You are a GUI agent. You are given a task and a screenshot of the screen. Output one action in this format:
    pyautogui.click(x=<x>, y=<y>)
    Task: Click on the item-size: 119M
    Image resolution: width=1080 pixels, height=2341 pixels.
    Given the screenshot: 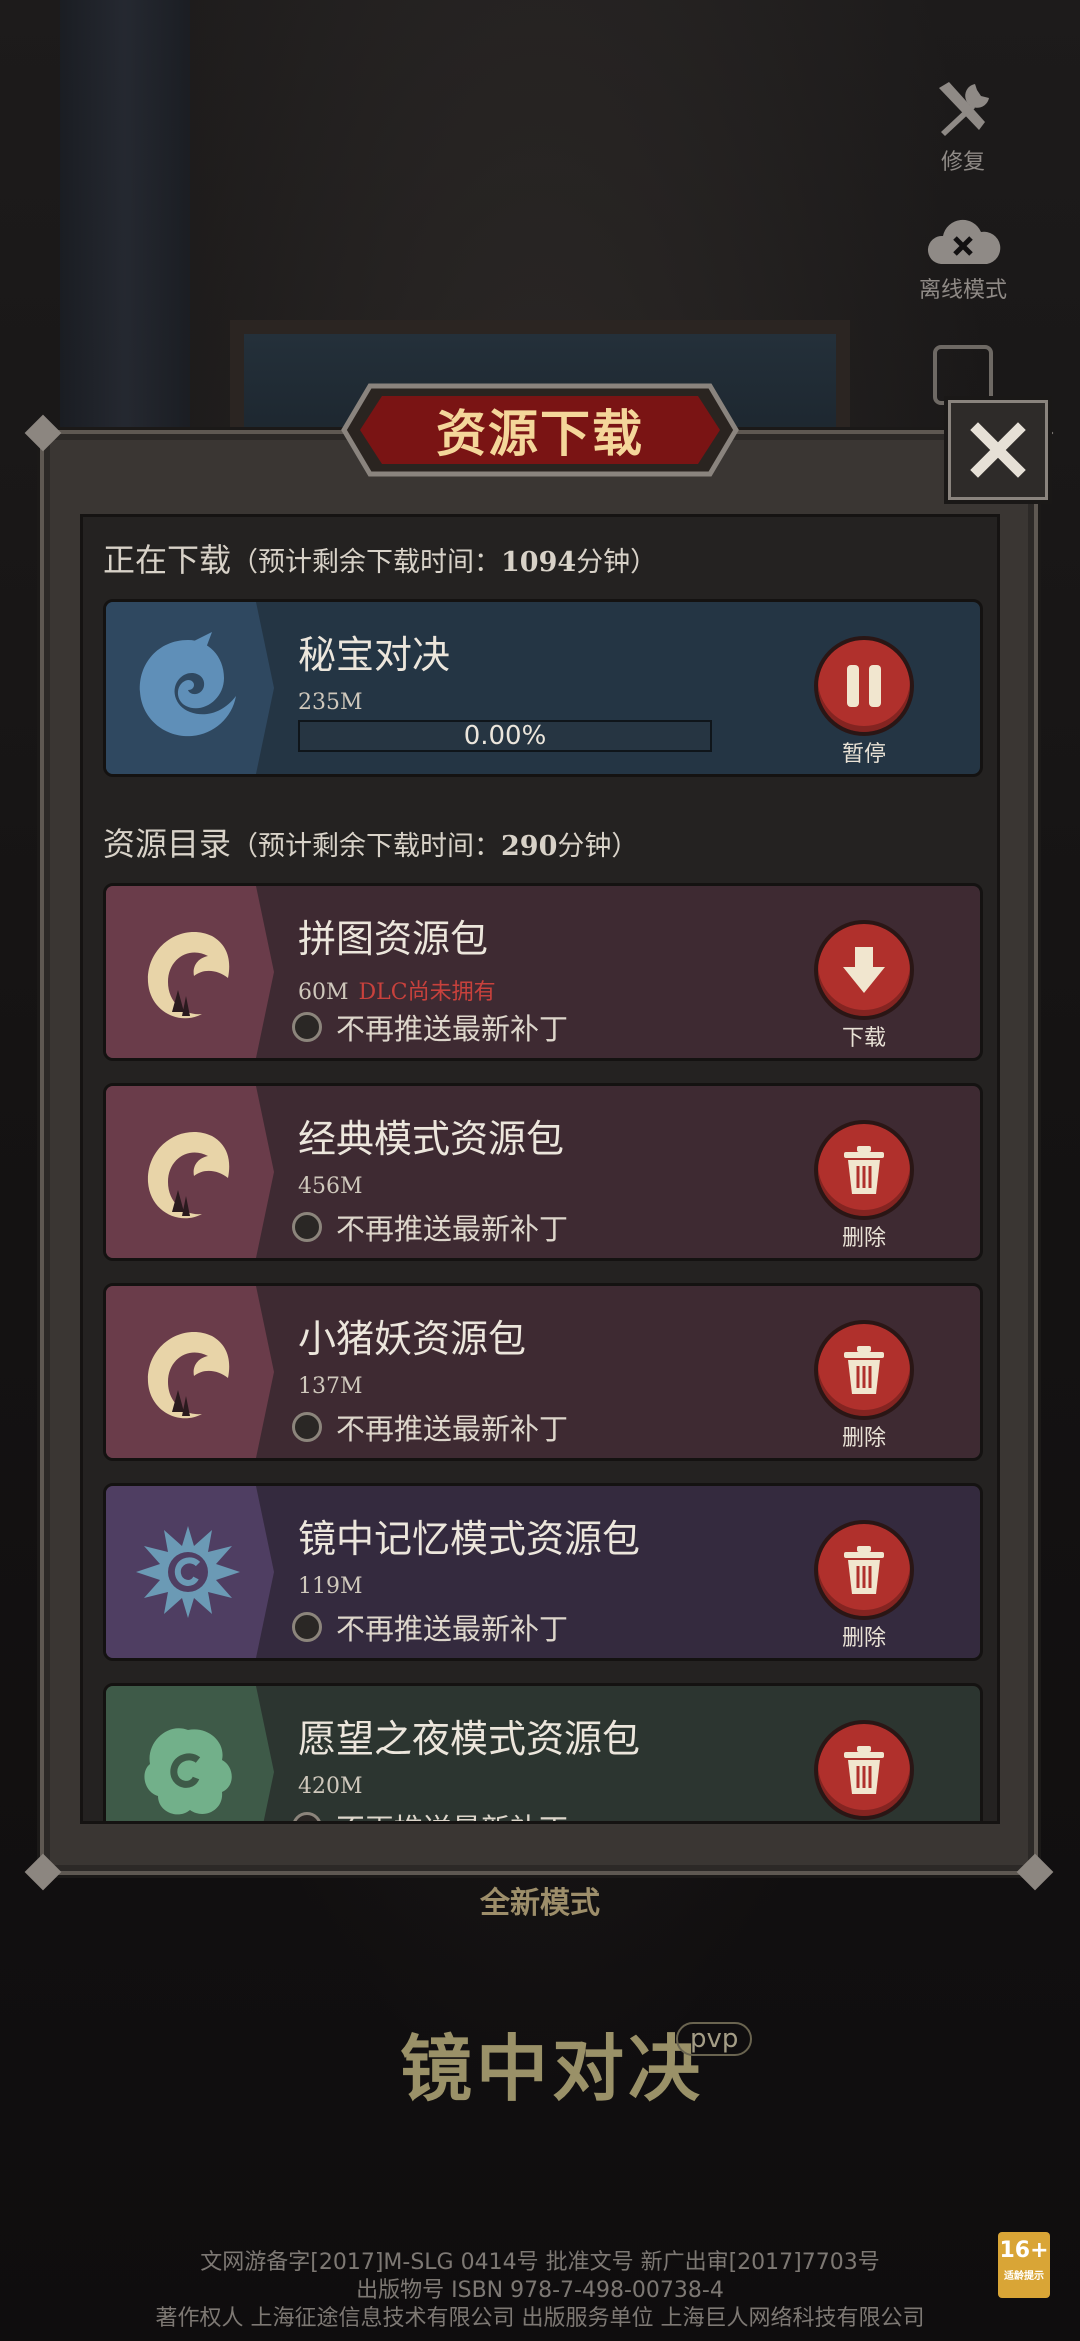 What is the action you would take?
    pyautogui.click(x=330, y=1586)
    